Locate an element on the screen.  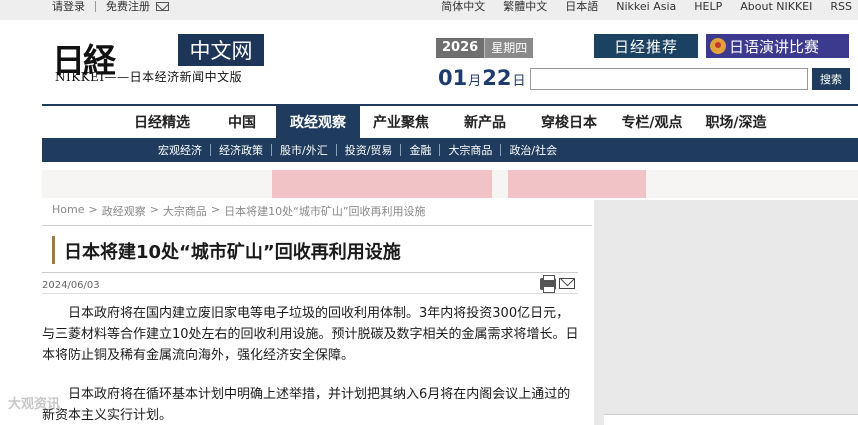
nav-item-picks: 日经精选 is located at coordinates (162, 122).